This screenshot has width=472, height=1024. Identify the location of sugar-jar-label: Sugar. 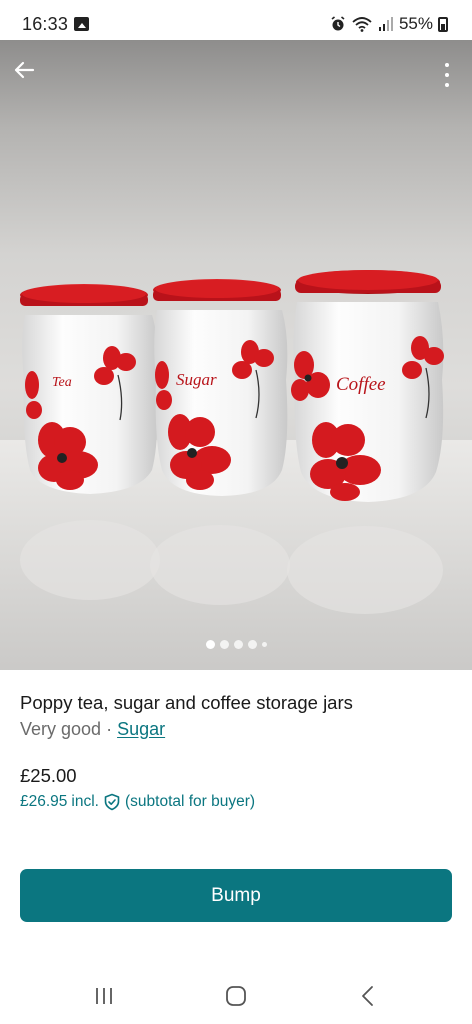
(196, 379).